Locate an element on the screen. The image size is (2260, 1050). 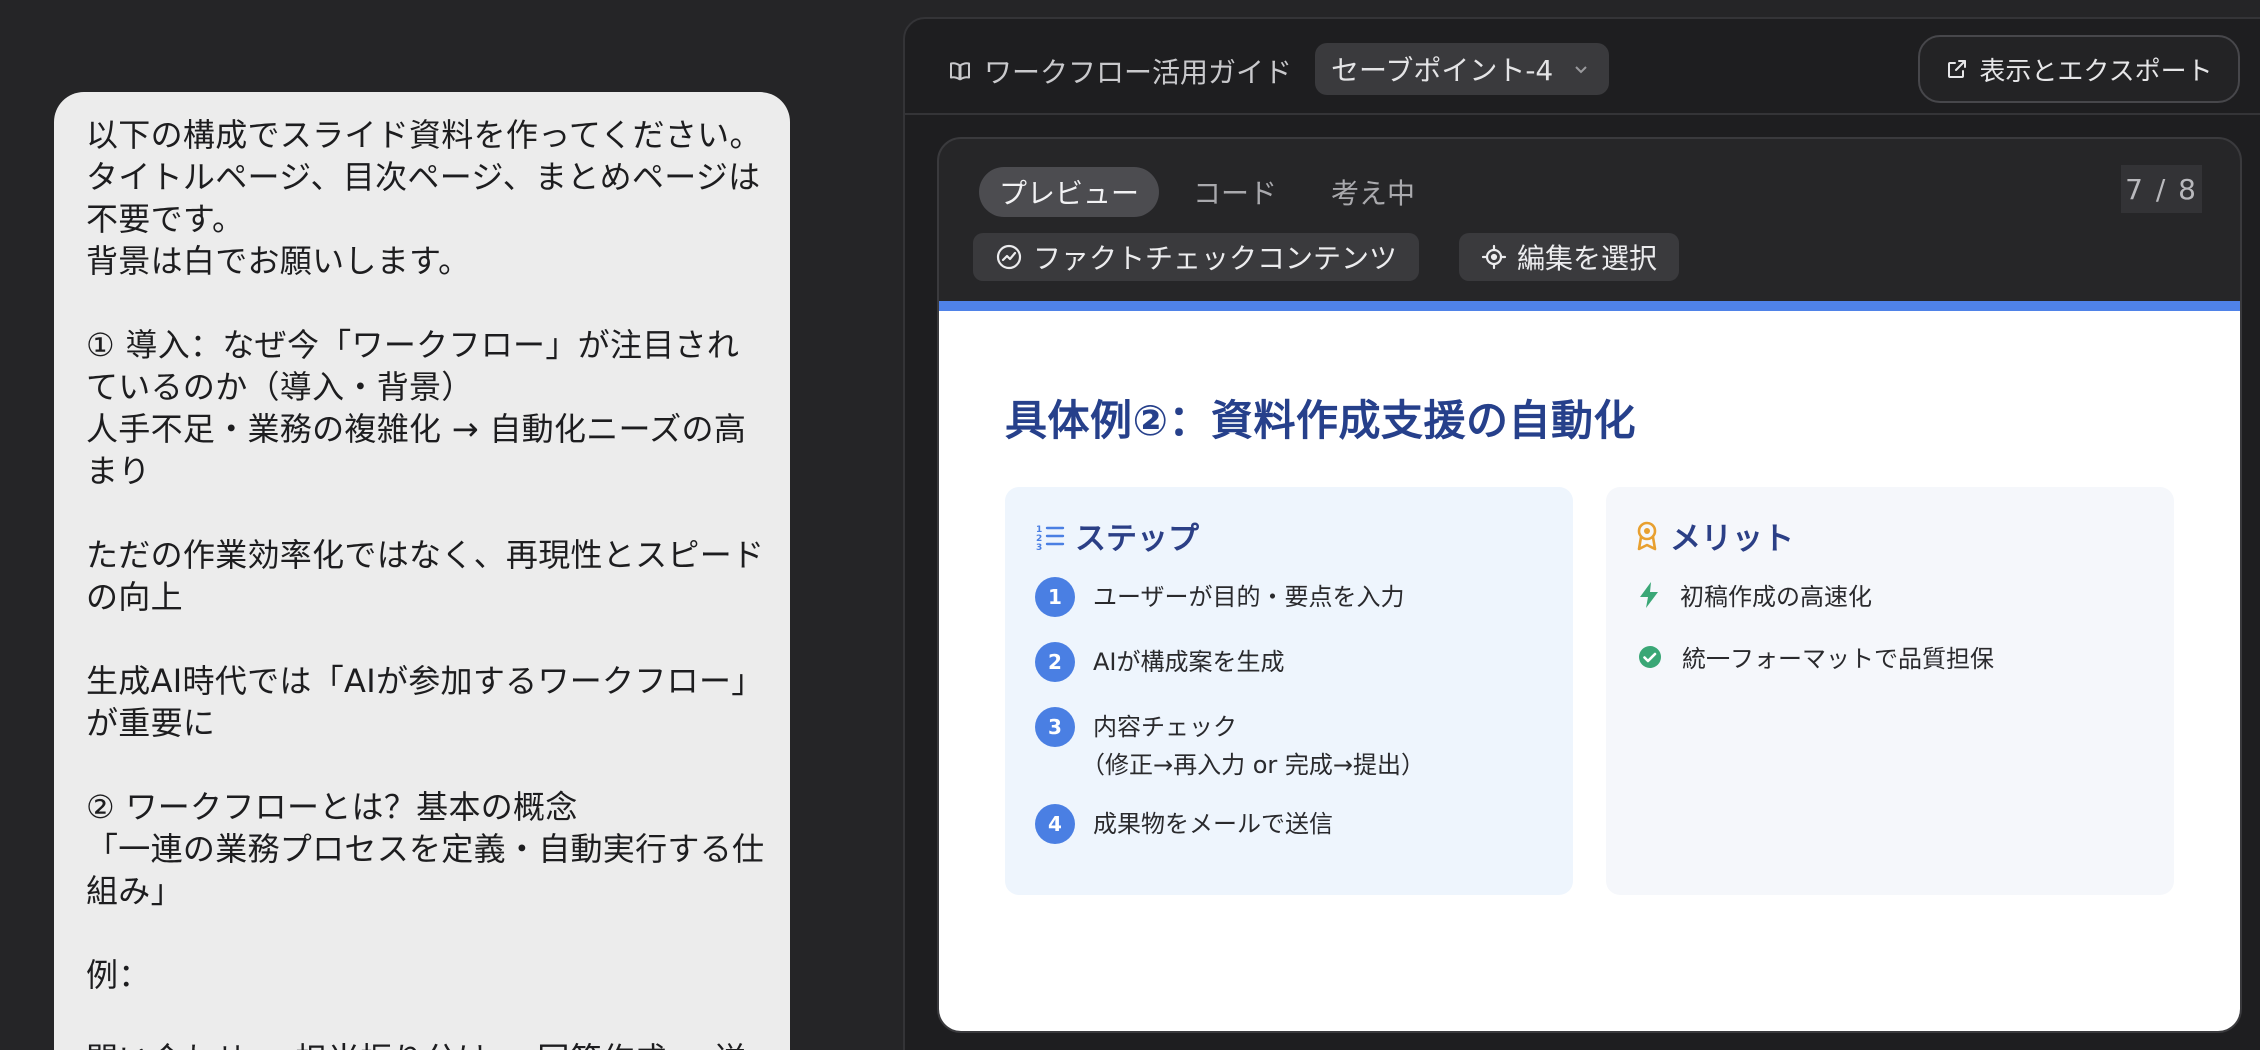
tab-code: コード is located at coordinates (1235, 192).